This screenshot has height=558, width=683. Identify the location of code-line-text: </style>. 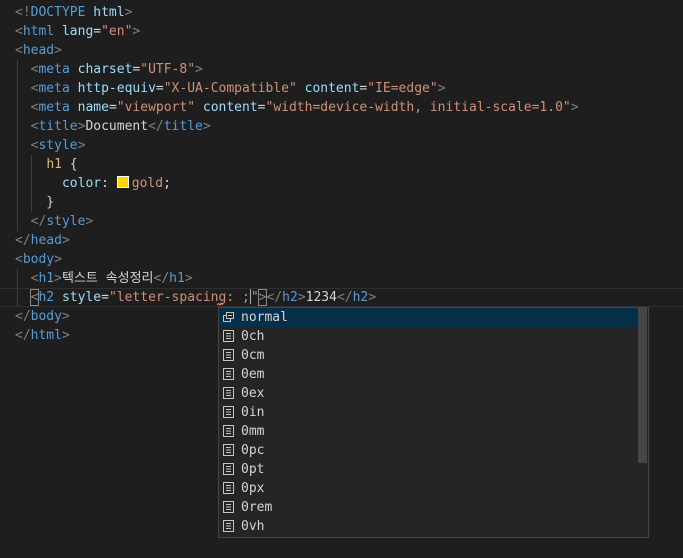
(54, 221).